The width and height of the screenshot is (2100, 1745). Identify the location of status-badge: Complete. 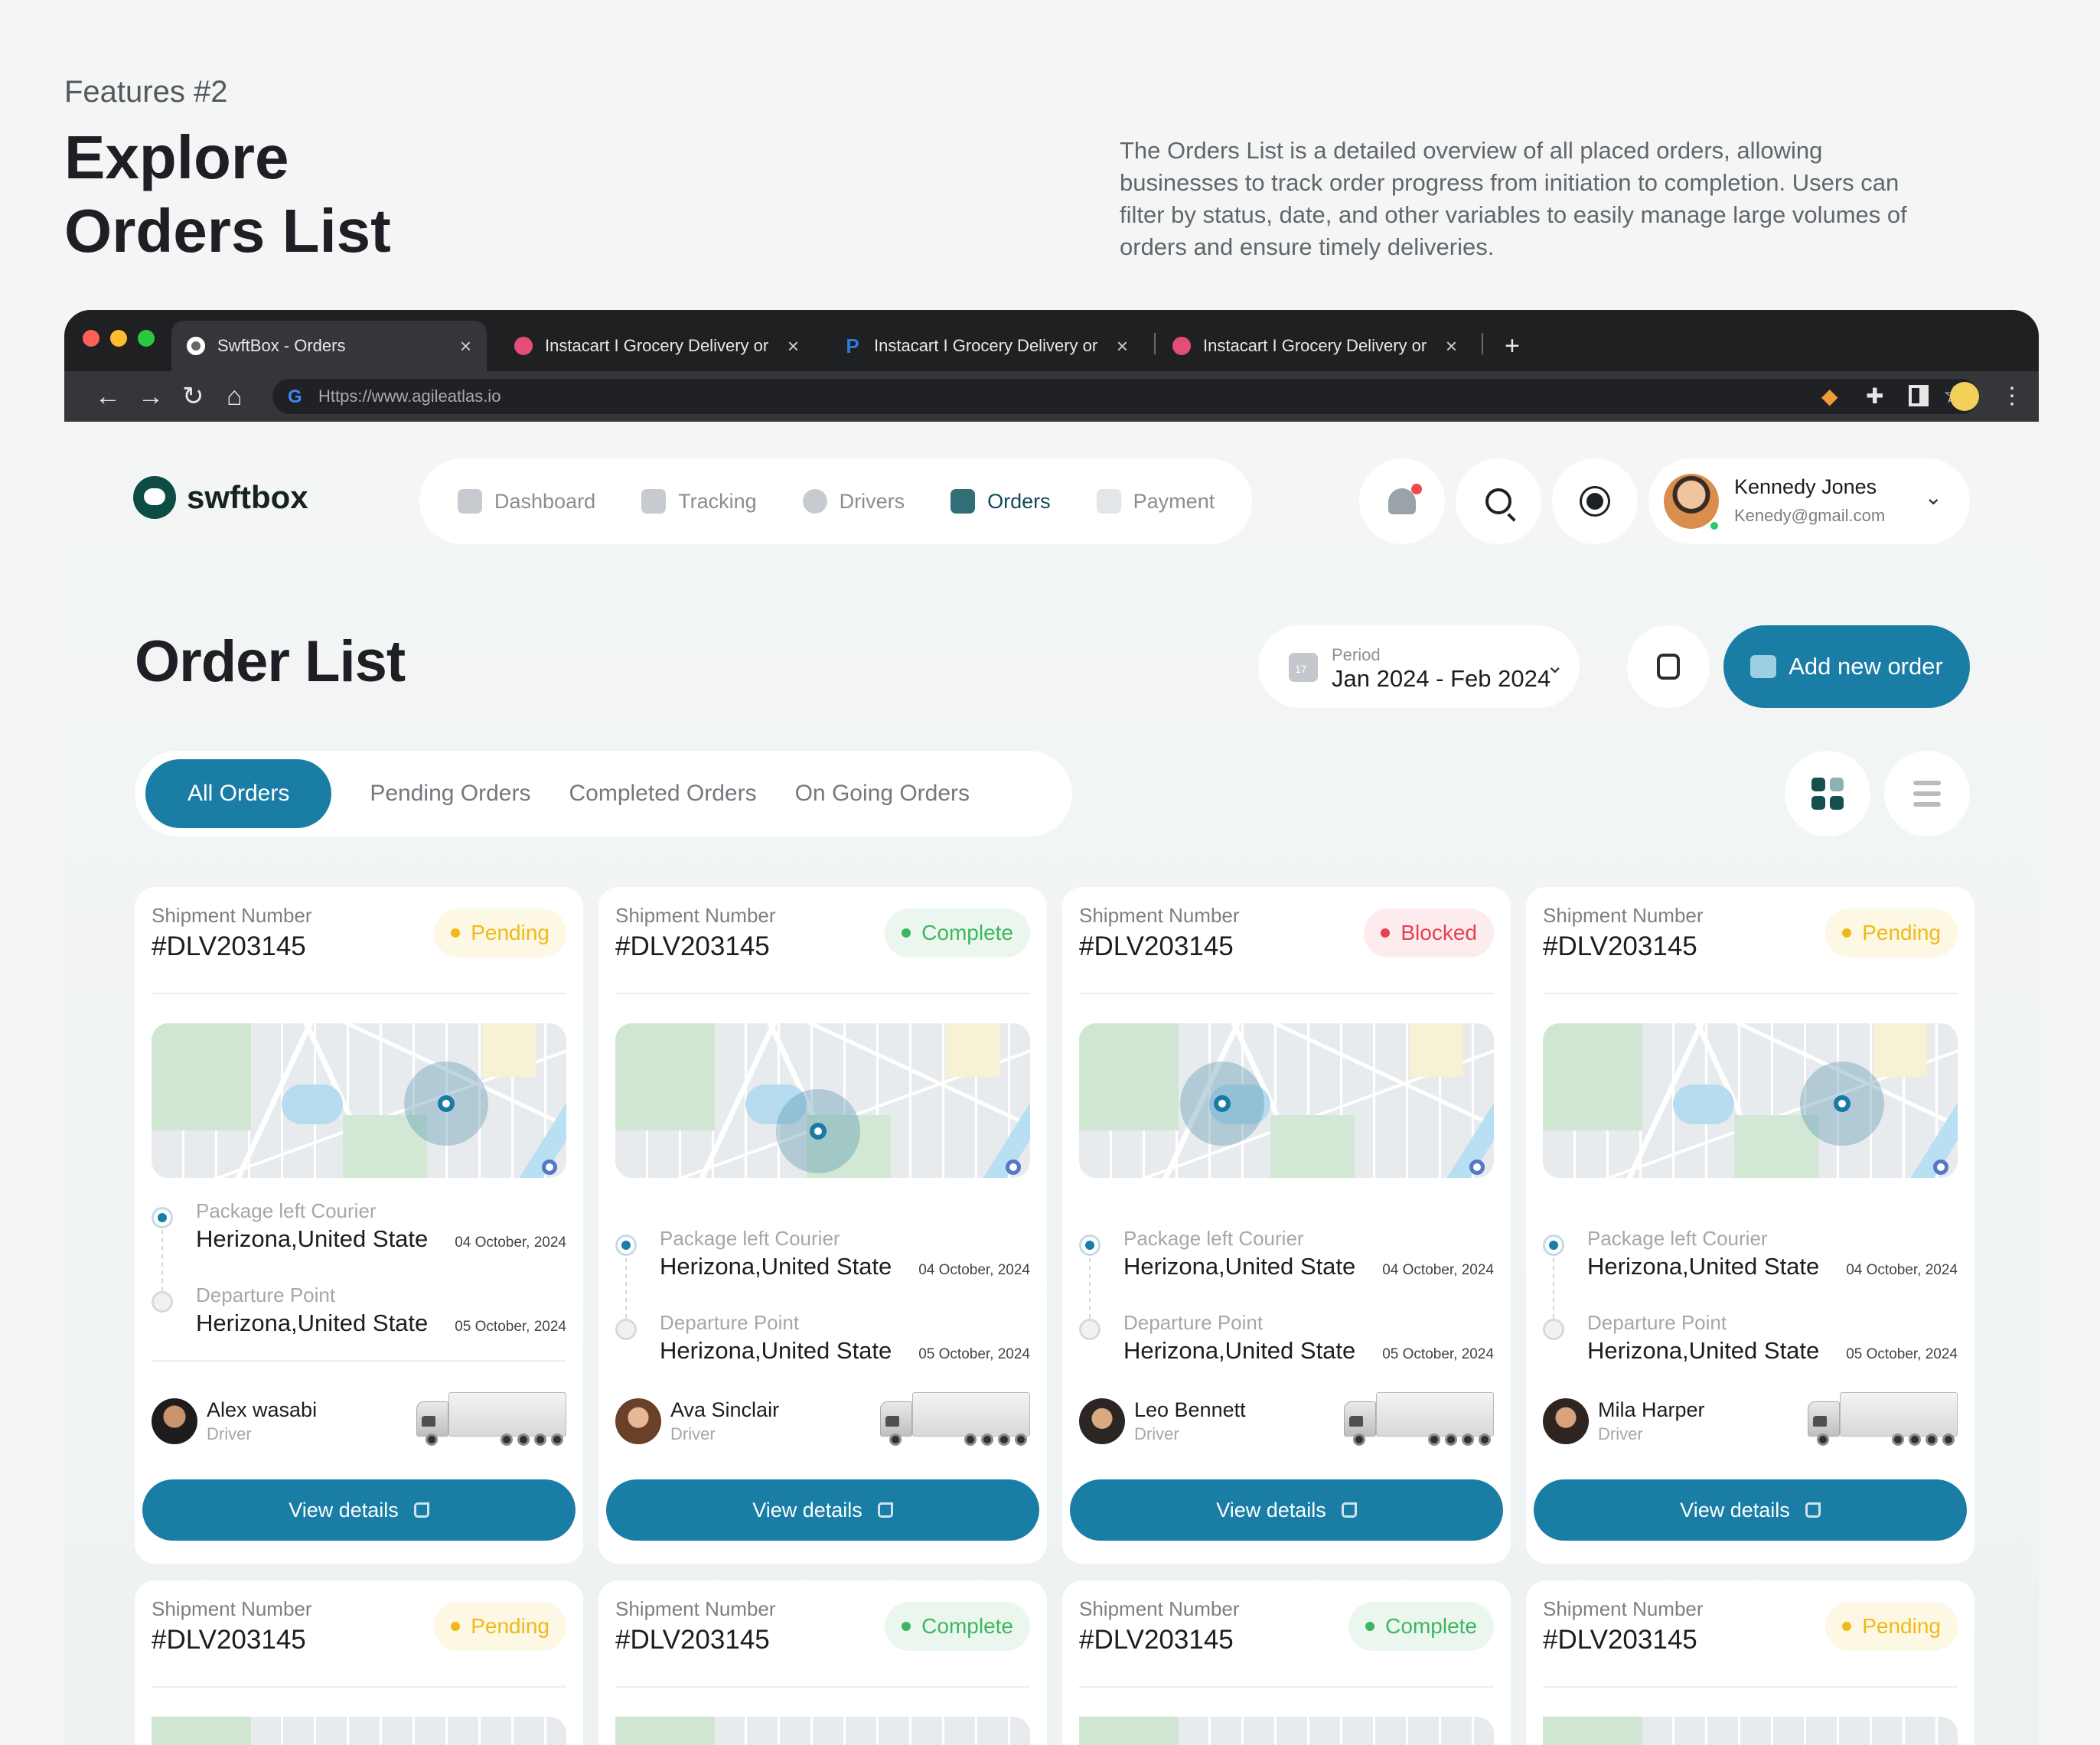
(1421, 1626).